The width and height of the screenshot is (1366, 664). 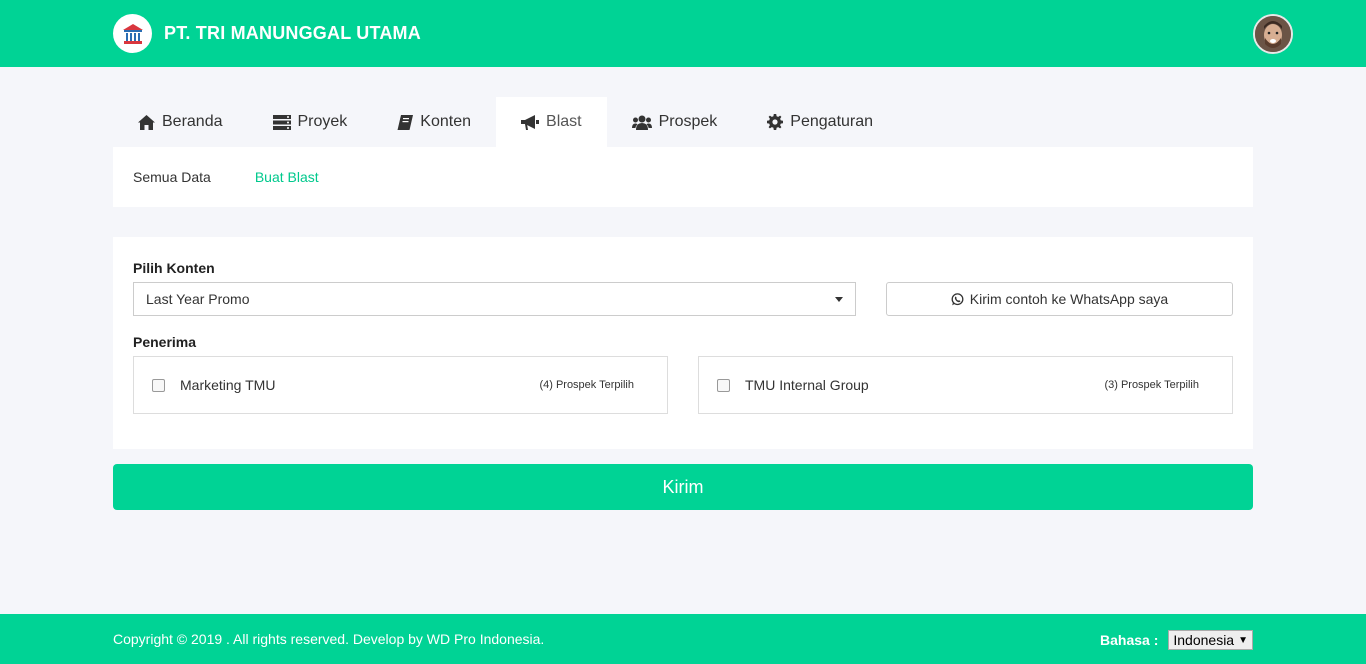 I want to click on recipient-group: Marketing TMU (4) Prospek Terpilih, so click(x=400, y=385).